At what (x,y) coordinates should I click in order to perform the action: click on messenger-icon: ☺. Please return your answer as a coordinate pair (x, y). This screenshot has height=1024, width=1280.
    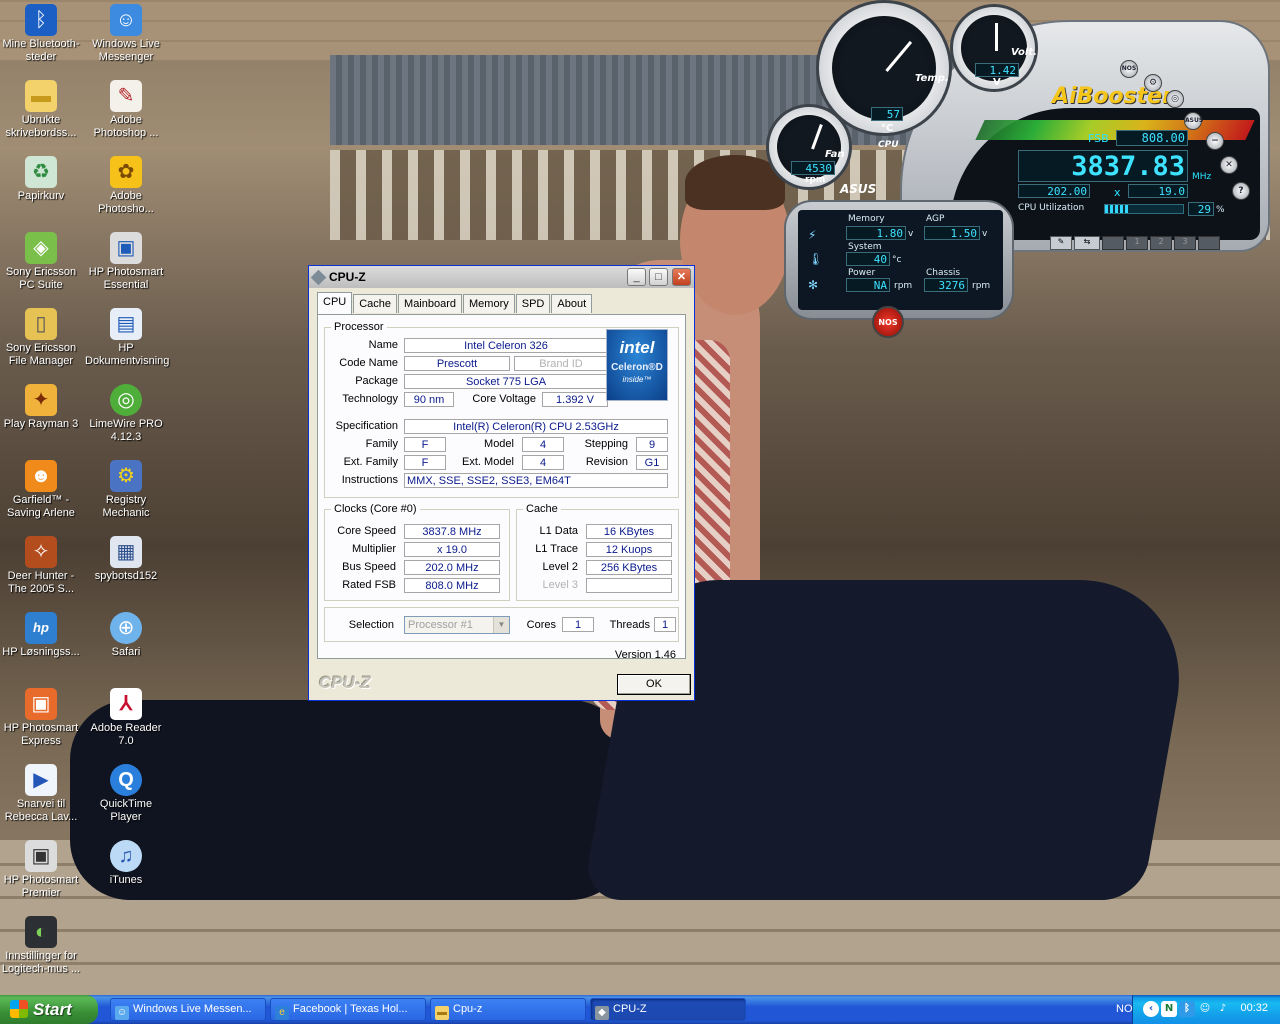
    Looking at the image, I should click on (126, 20).